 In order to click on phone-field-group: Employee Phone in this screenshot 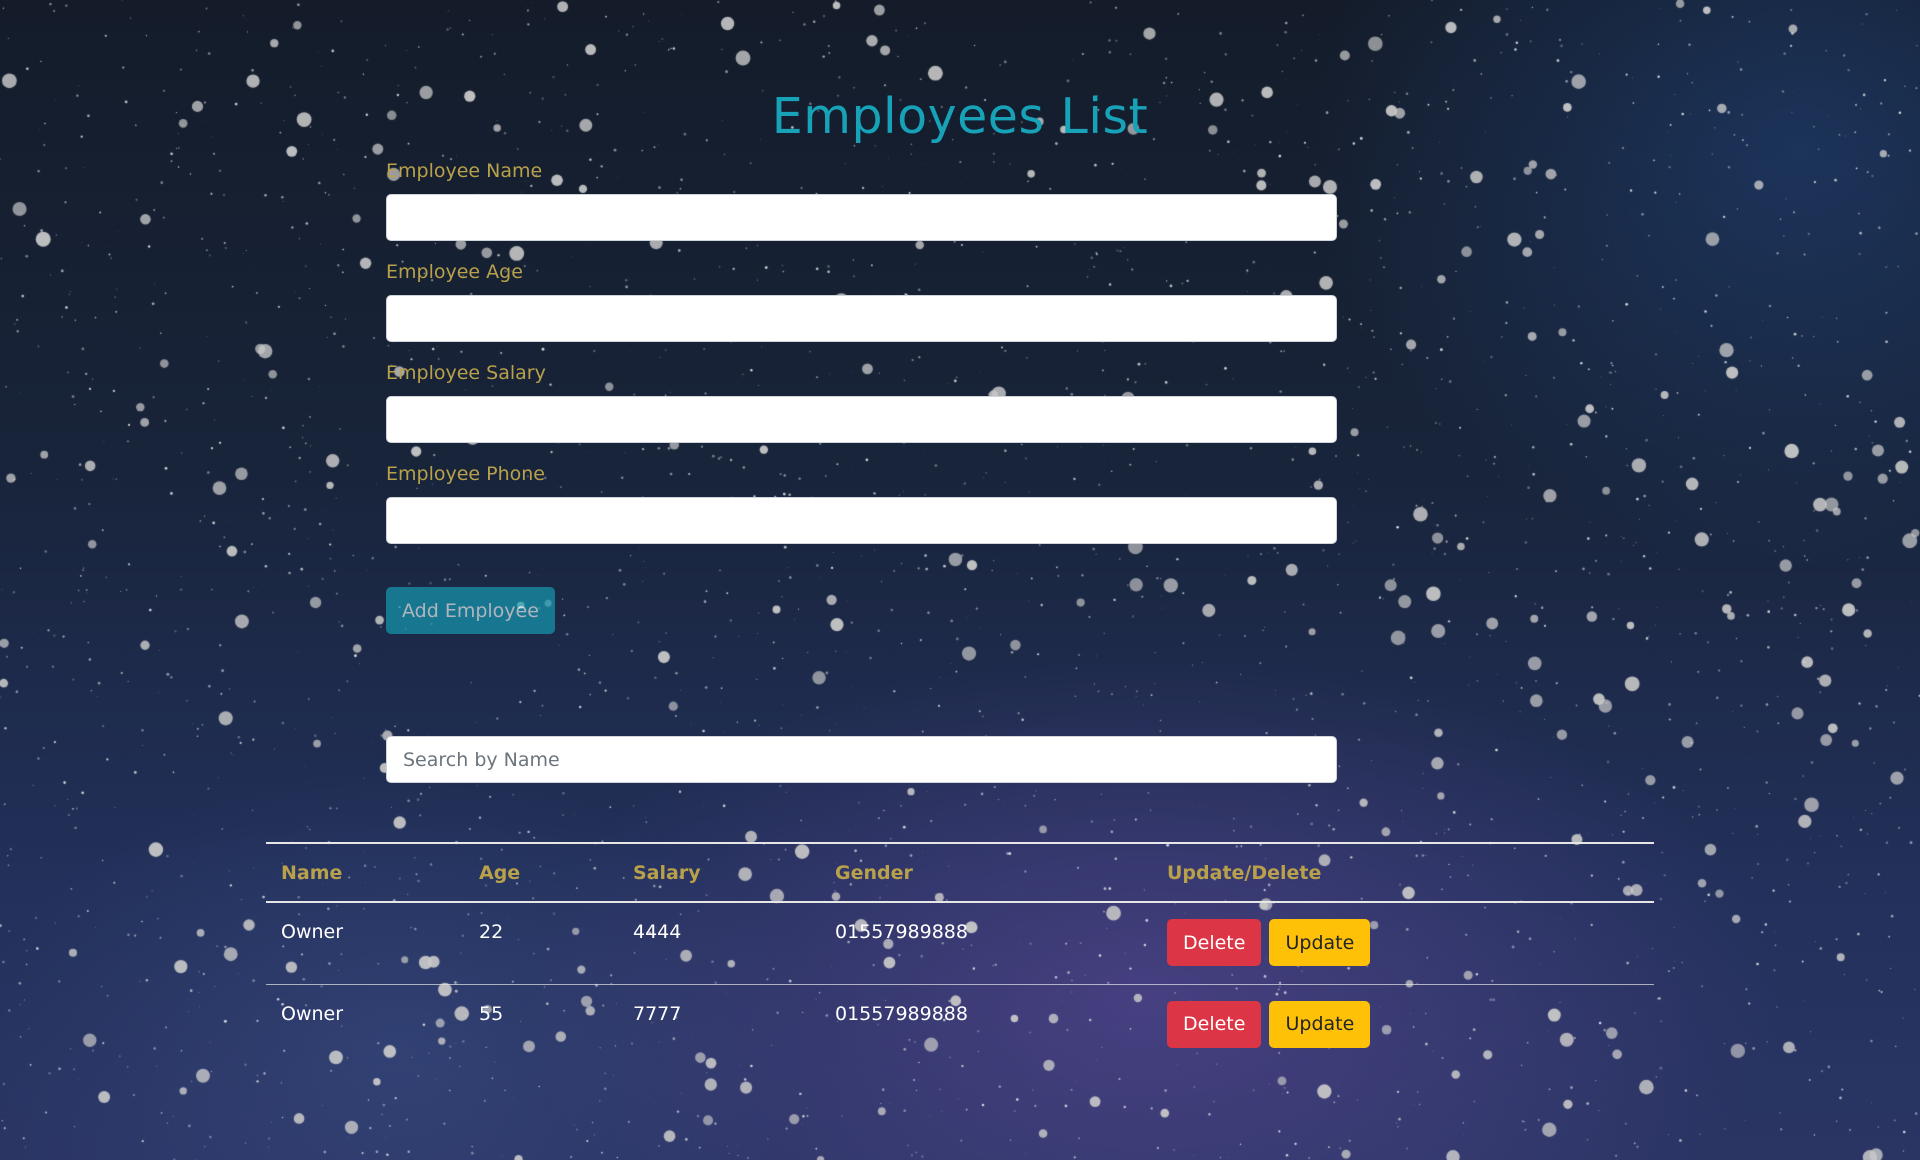, I will do `click(861, 503)`.